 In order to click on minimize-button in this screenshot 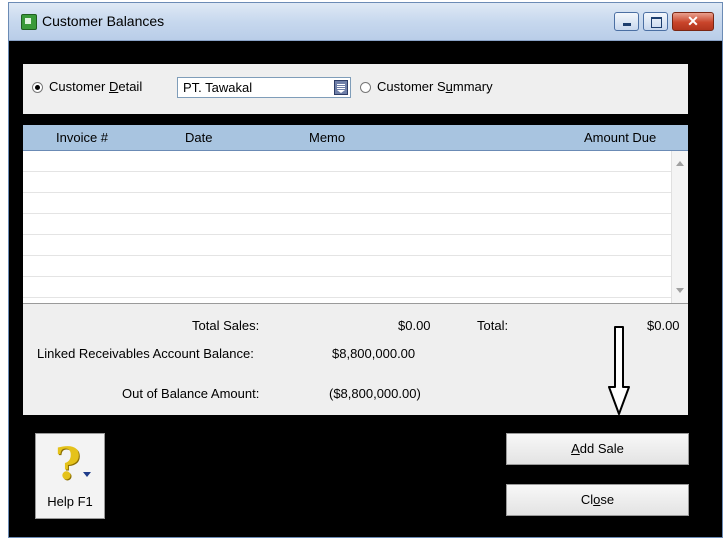, I will do `click(626, 21)`.